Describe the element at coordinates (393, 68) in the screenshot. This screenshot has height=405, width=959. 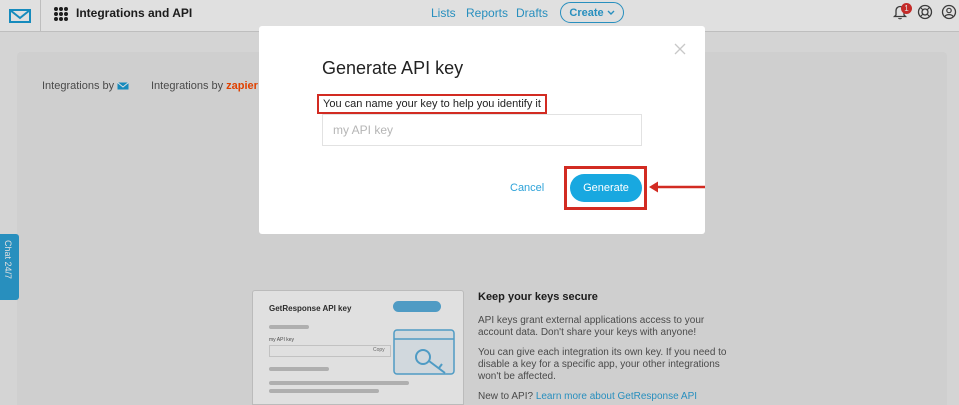
I see `dialog-title: Generate API key` at that location.